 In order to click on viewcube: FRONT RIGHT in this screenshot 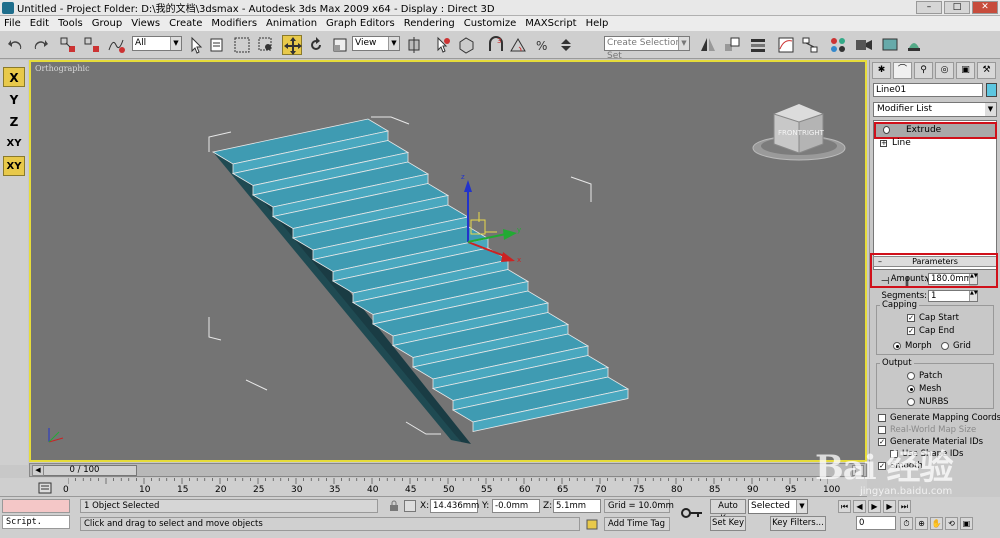, I will do `click(799, 132)`.